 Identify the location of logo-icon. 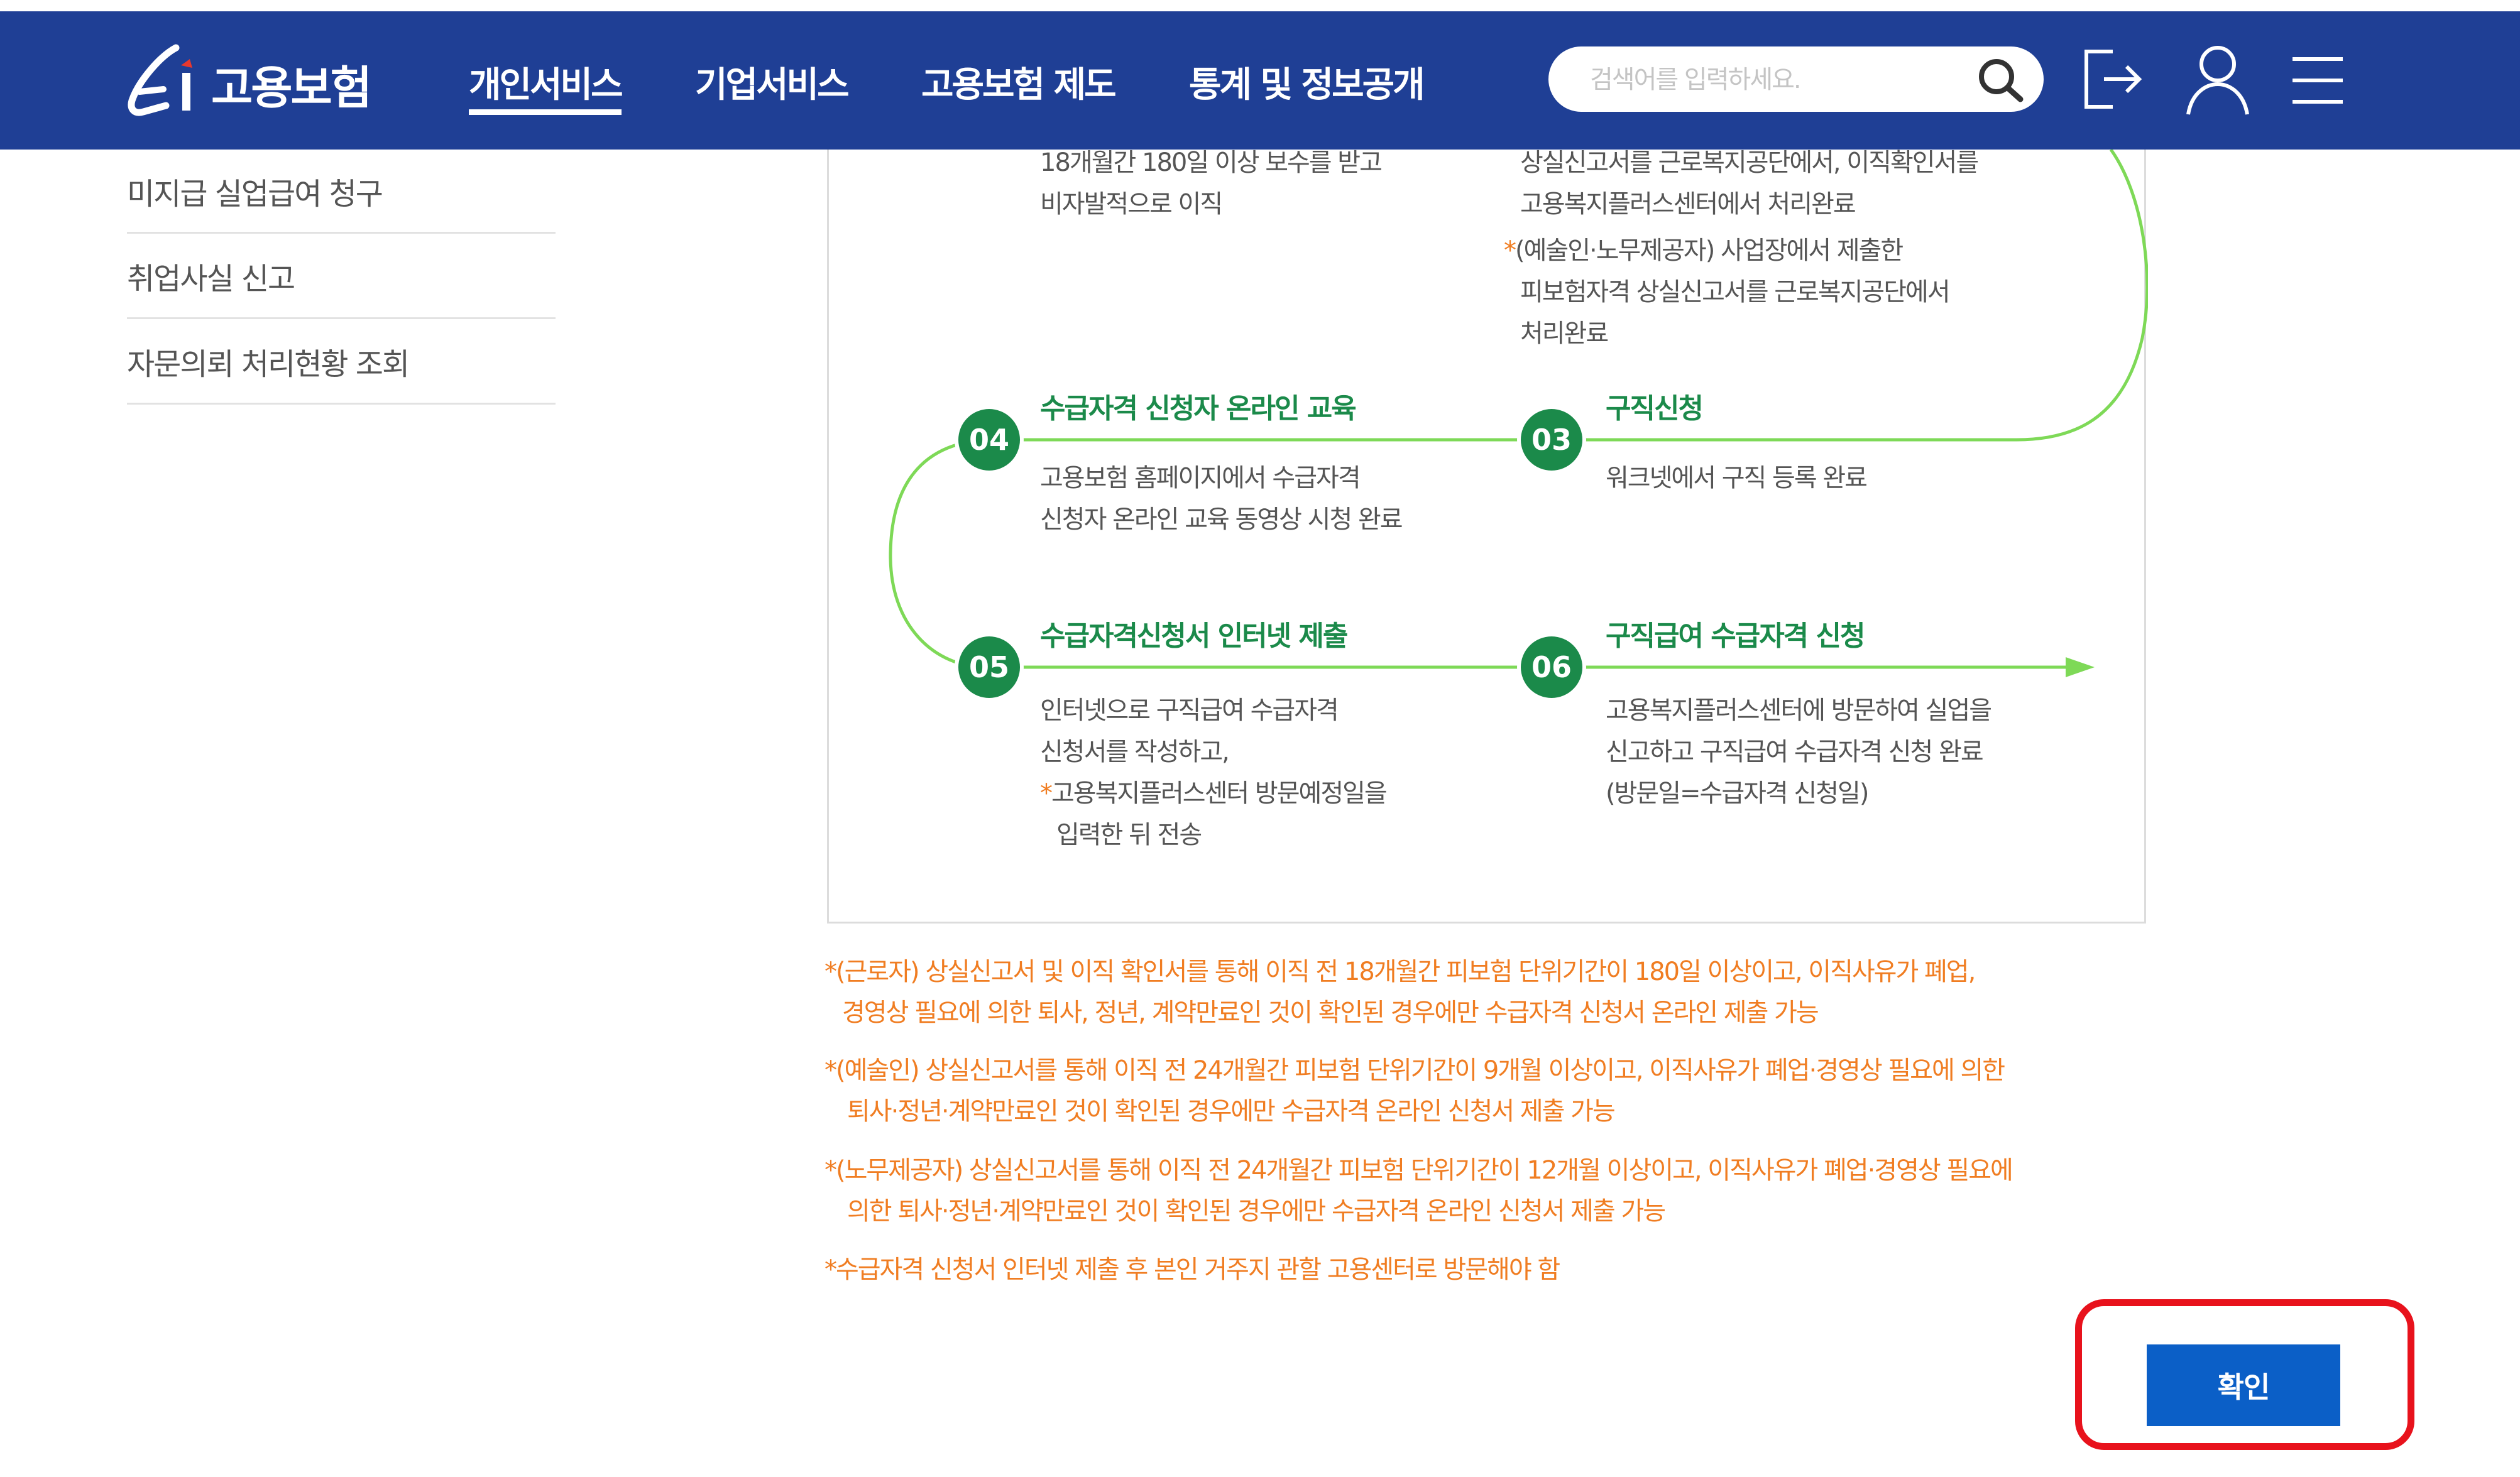
(160, 80).